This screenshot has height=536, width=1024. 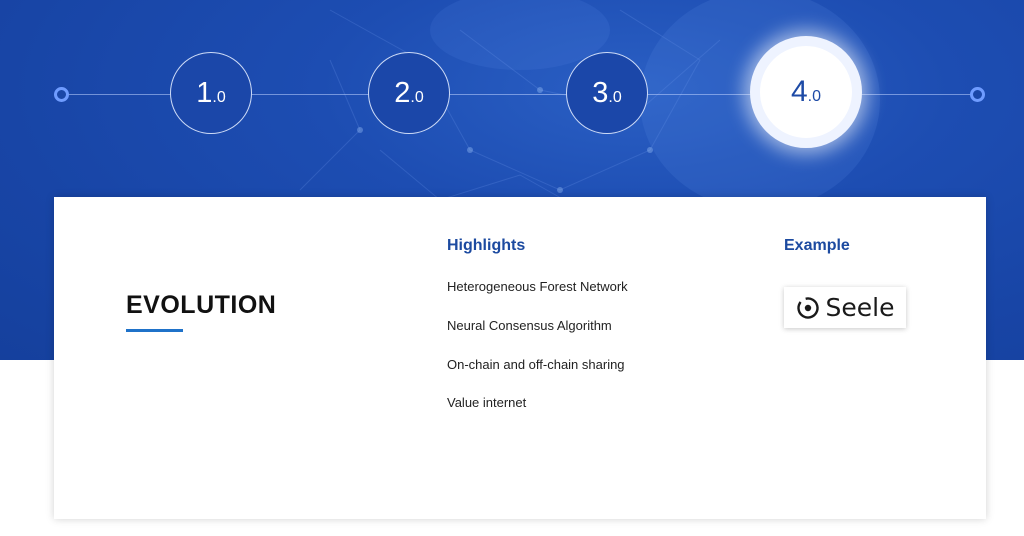 I want to click on card-title: EVOLUTION, so click(x=201, y=305).